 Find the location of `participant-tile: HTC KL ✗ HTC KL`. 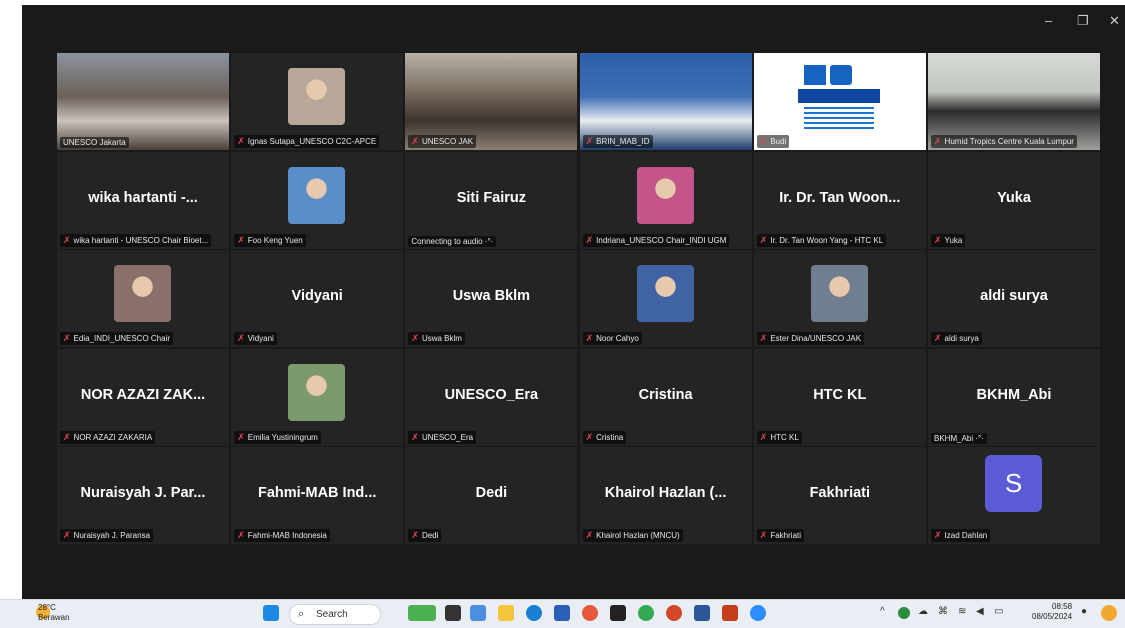

participant-tile: HTC KL ✗ HTC KL is located at coordinates (839, 397).